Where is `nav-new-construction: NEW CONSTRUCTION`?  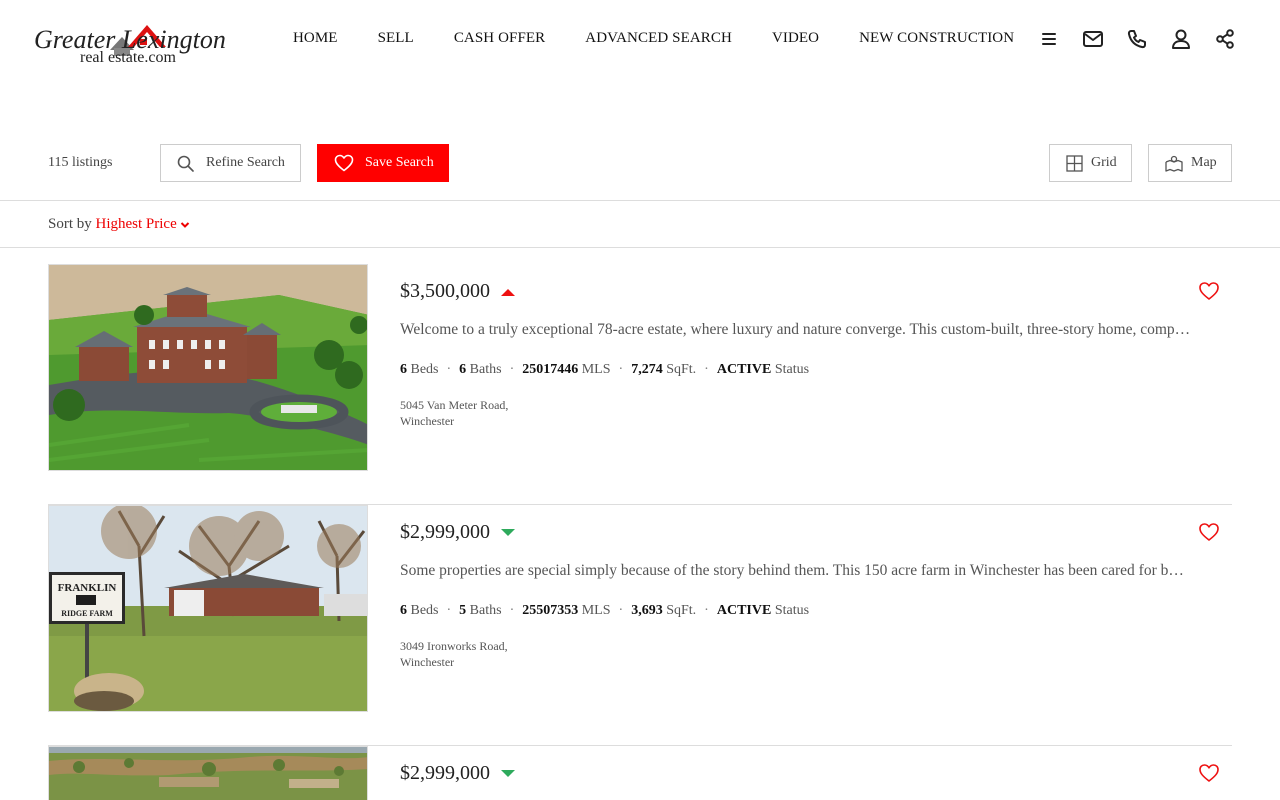
nav-new-construction: NEW CONSTRUCTION is located at coordinates (936, 38).